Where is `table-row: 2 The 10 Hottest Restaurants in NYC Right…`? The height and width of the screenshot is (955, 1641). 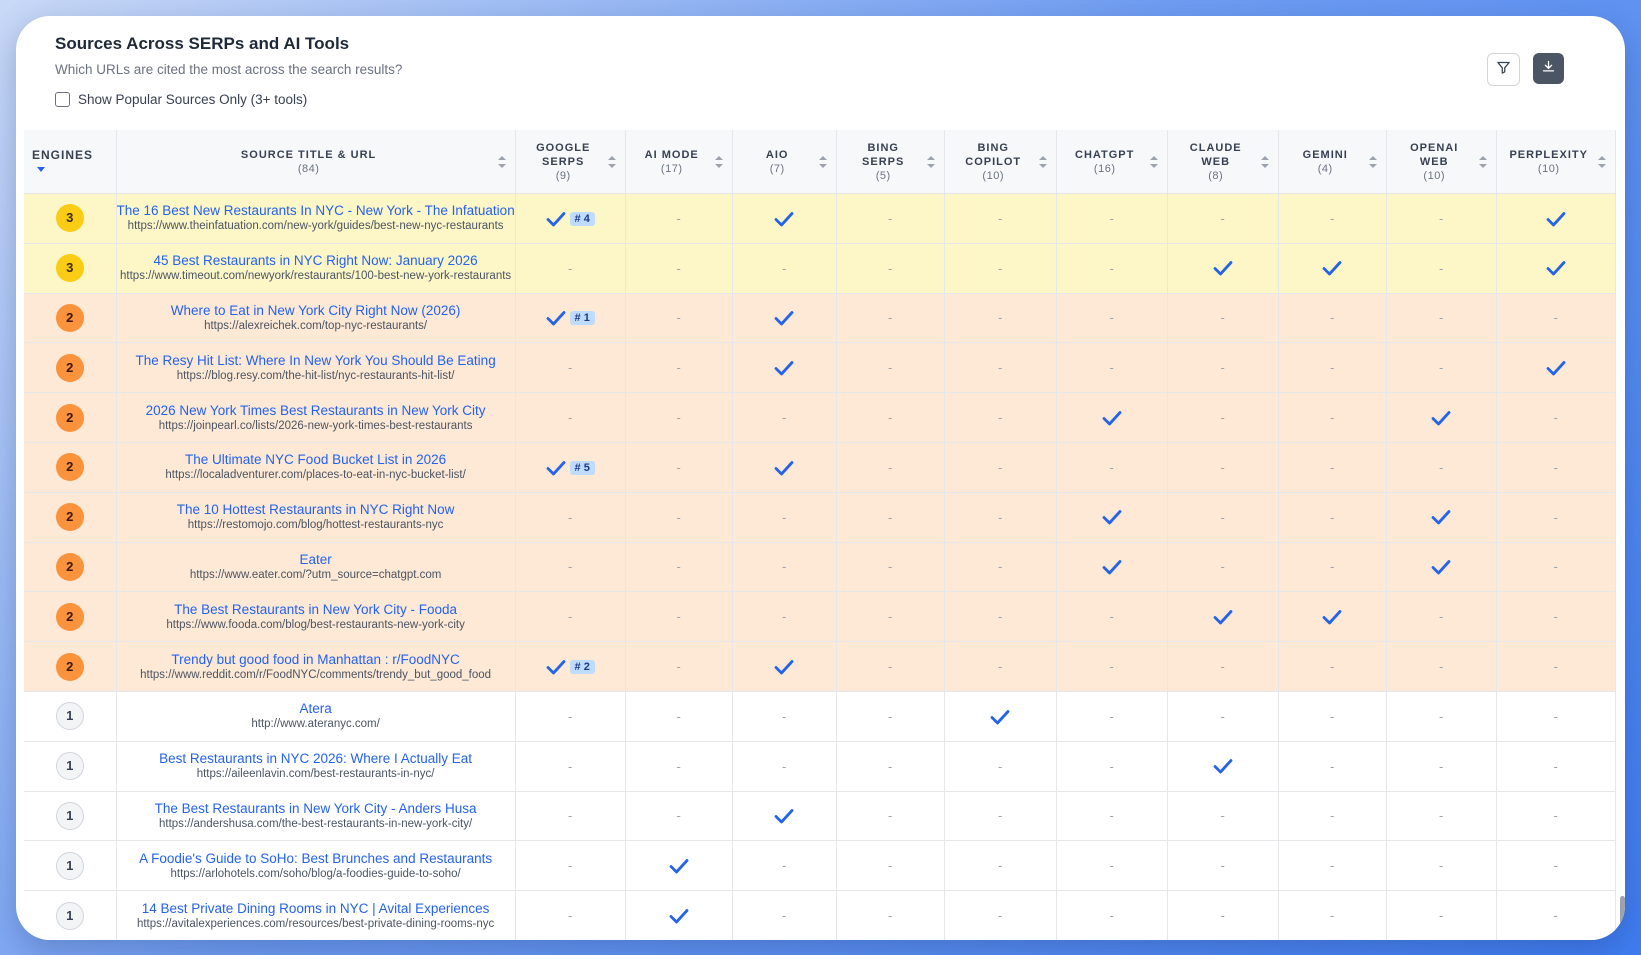 table-row: 2 The 10 Hottest Restaurants in NYC Right… is located at coordinates (820, 517).